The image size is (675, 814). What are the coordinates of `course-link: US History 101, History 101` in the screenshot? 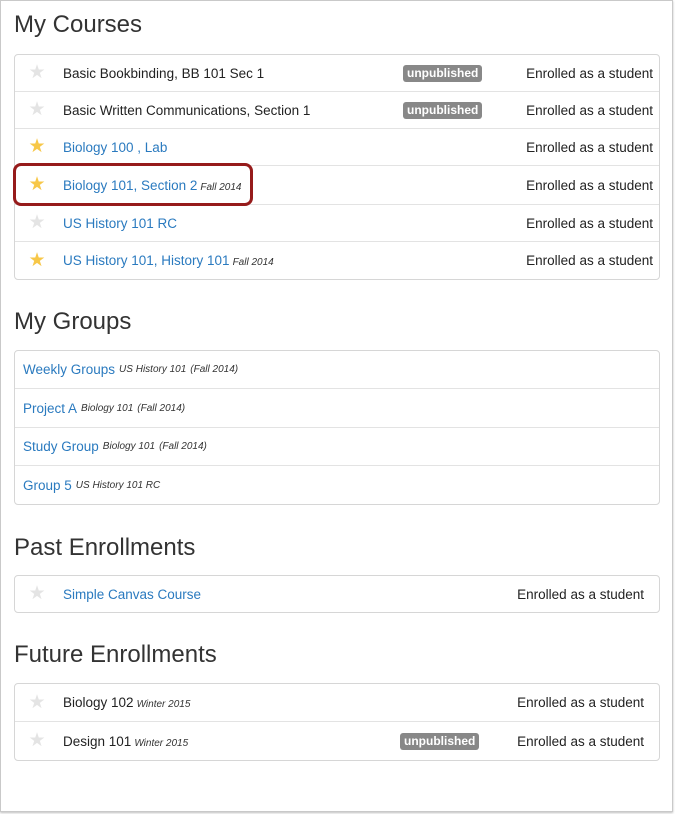 It's located at (146, 260).